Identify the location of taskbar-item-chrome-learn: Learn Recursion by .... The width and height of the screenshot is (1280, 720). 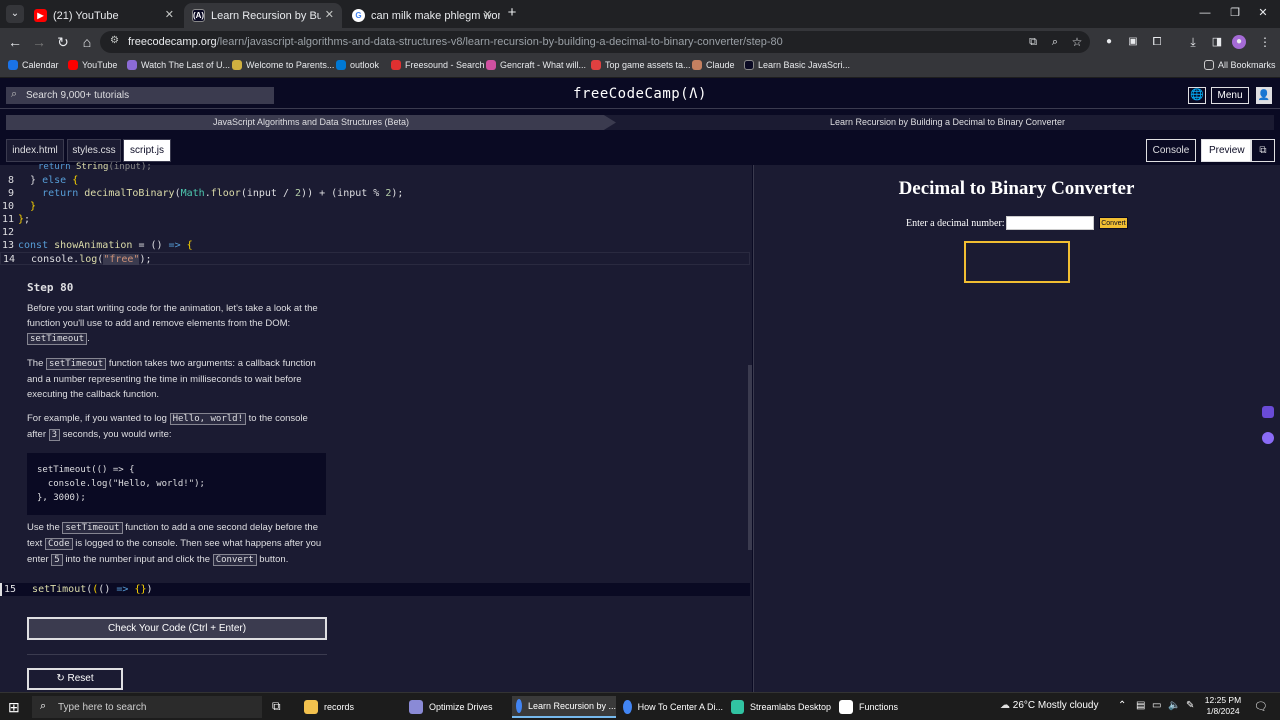
(564, 707).